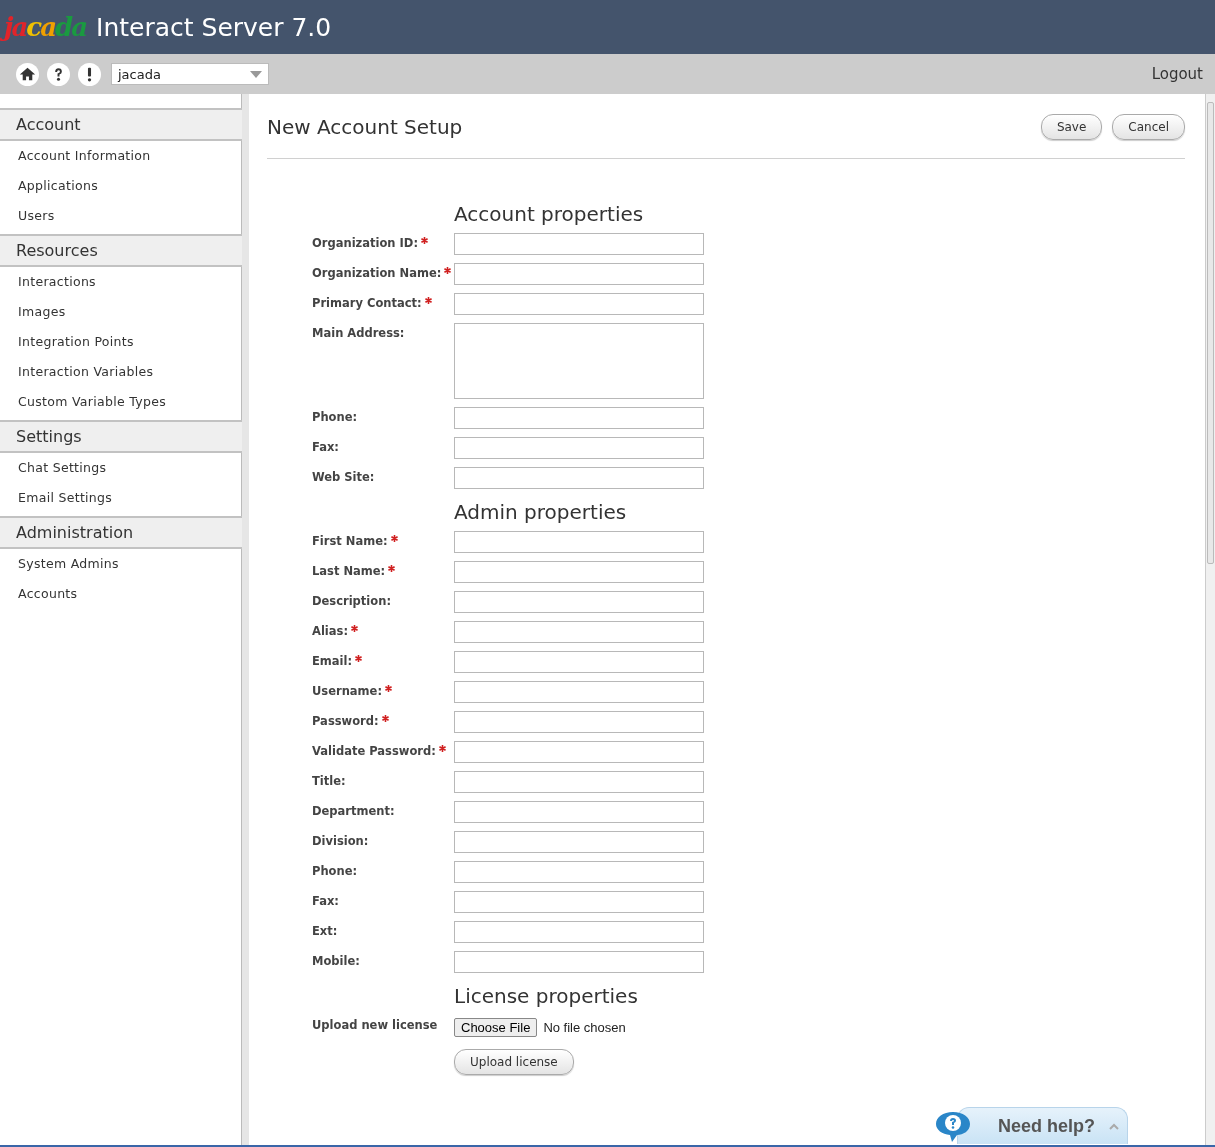  What do you see at coordinates (579, 361) in the screenshot?
I see `address-field` at bounding box center [579, 361].